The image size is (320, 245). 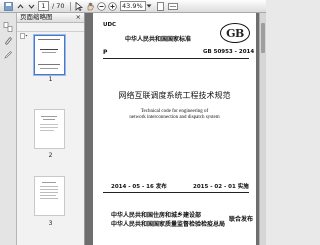 What do you see at coordinates (24, 33) in the screenshot?
I see `thumbnail-options-icon` at bounding box center [24, 33].